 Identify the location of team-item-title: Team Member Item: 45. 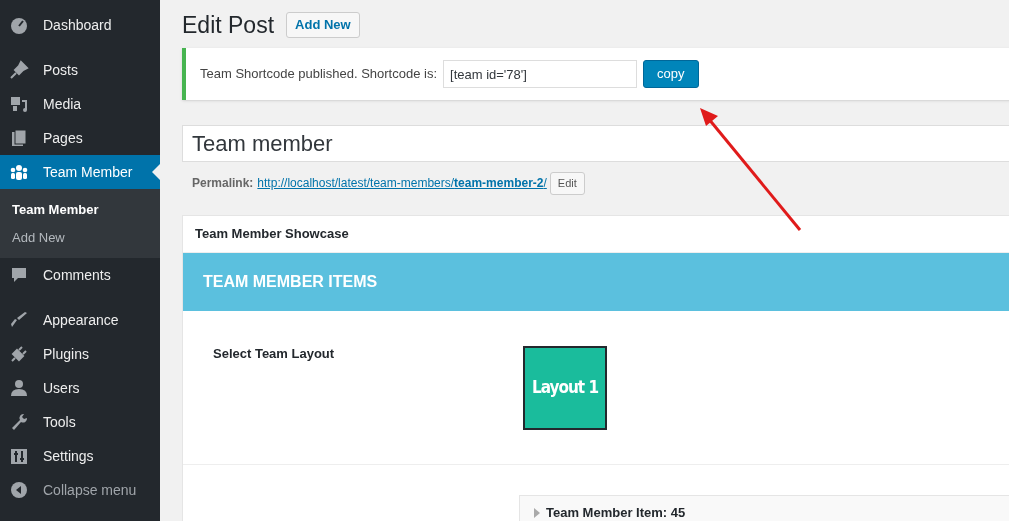
(616, 513).